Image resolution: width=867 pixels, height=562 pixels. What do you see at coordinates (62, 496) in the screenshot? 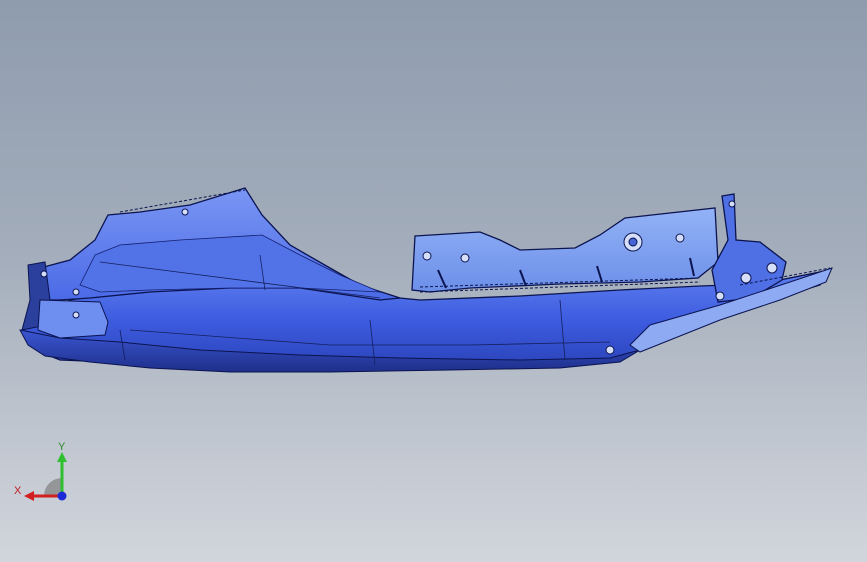
I see `z-axis-point` at bounding box center [62, 496].